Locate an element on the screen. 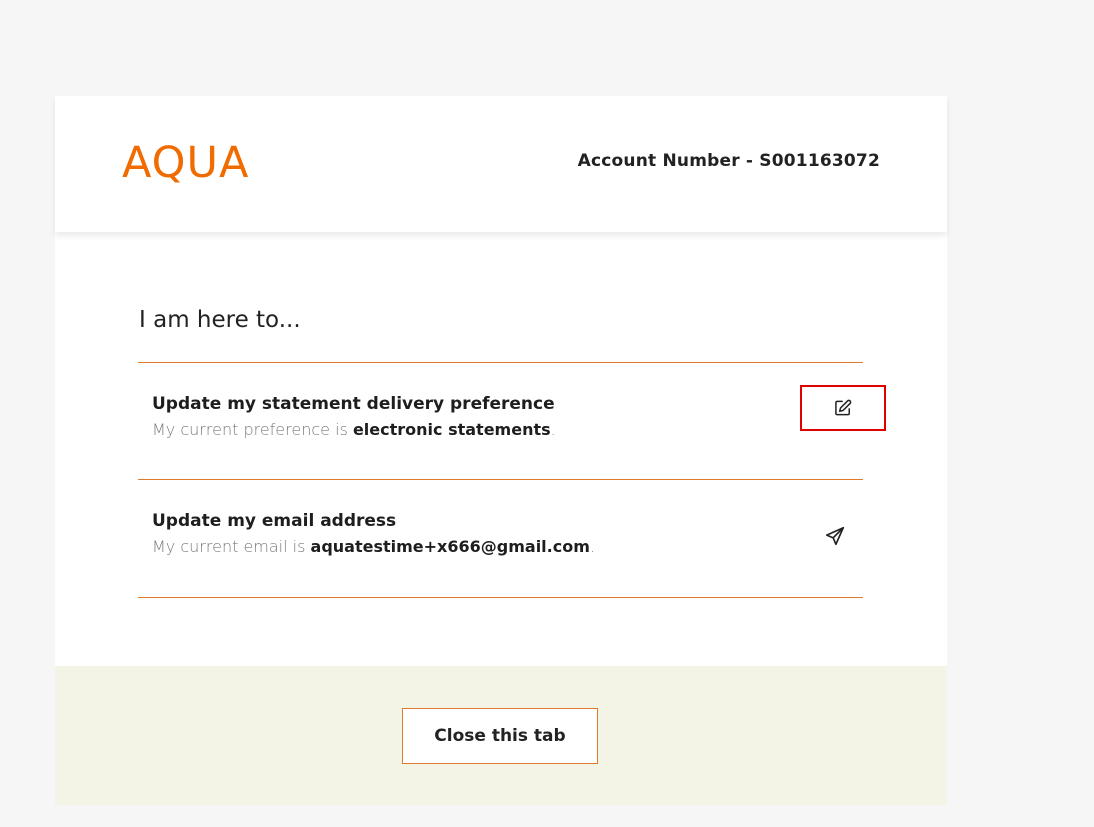 The height and width of the screenshot is (827, 1094). aqua-logo: AQUA is located at coordinates (185, 163).